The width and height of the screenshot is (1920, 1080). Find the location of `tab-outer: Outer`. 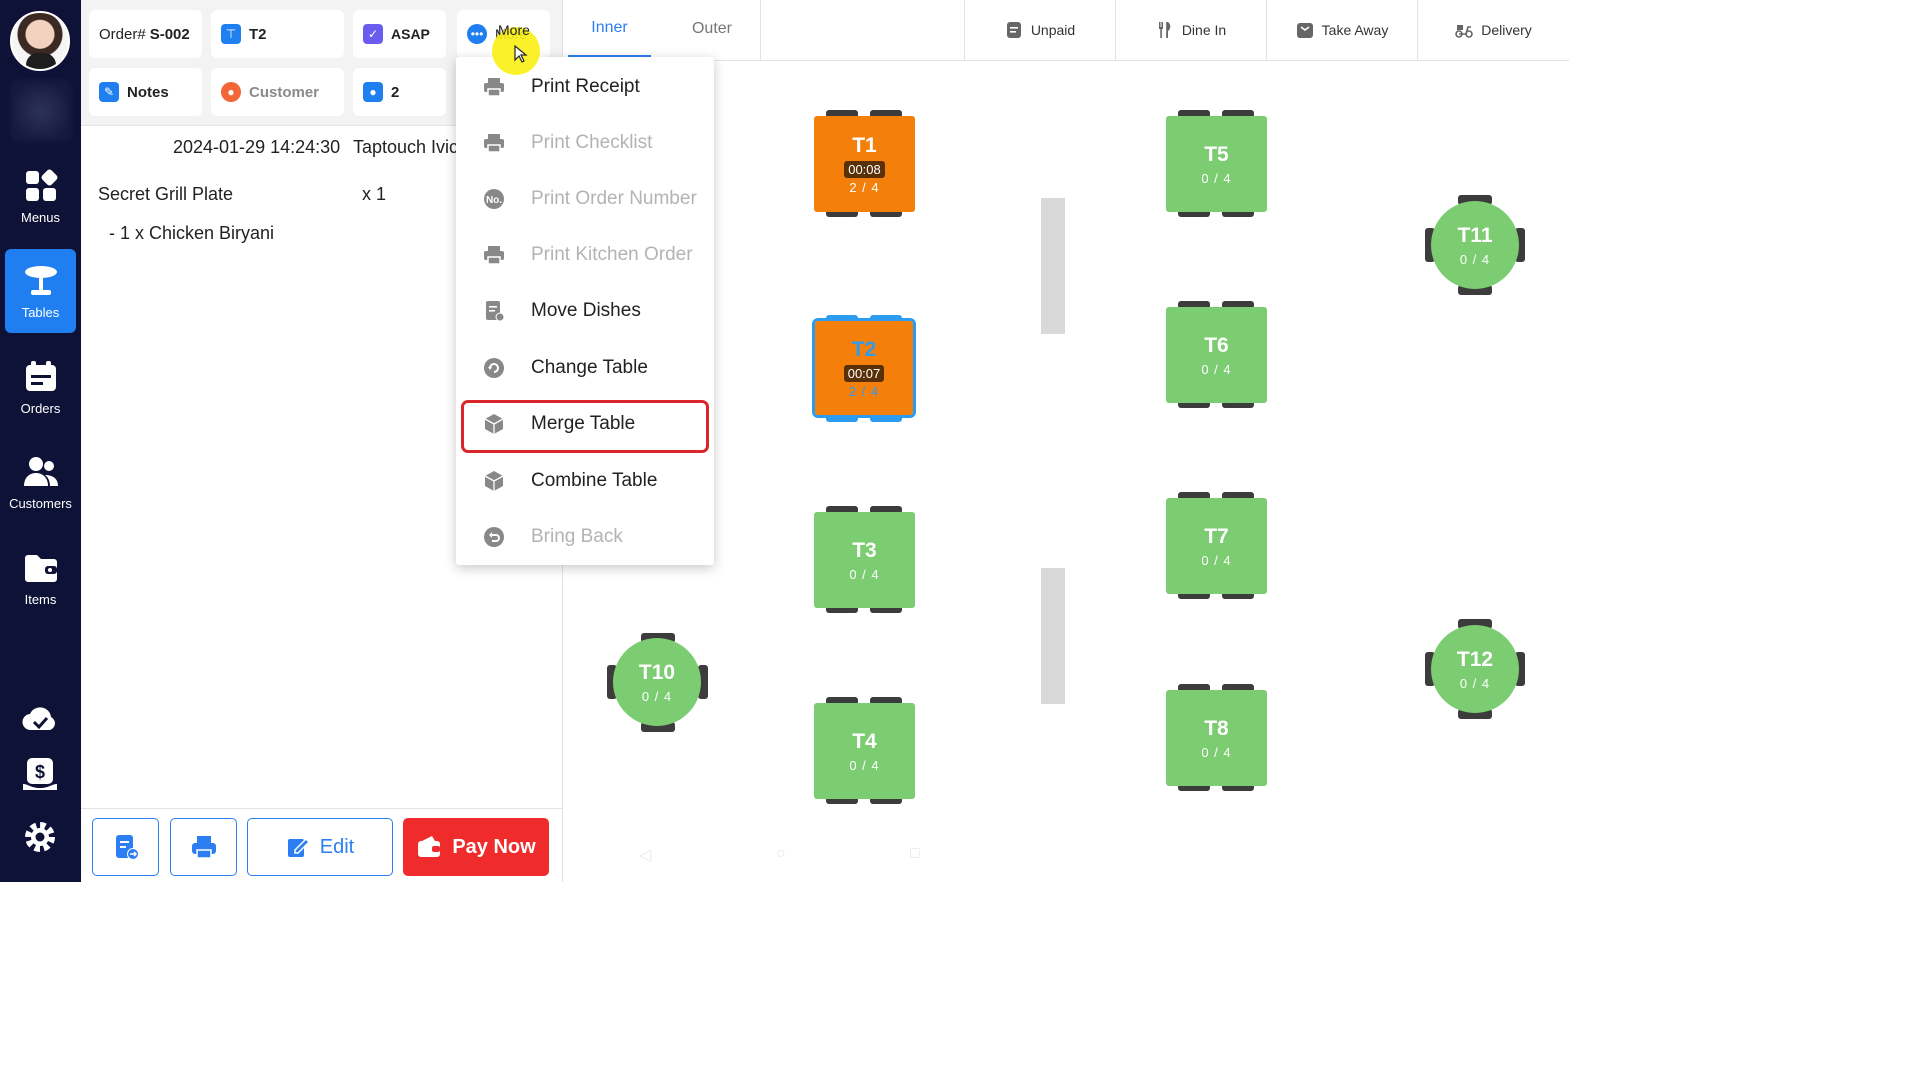

tab-outer: Outer is located at coordinates (712, 29).